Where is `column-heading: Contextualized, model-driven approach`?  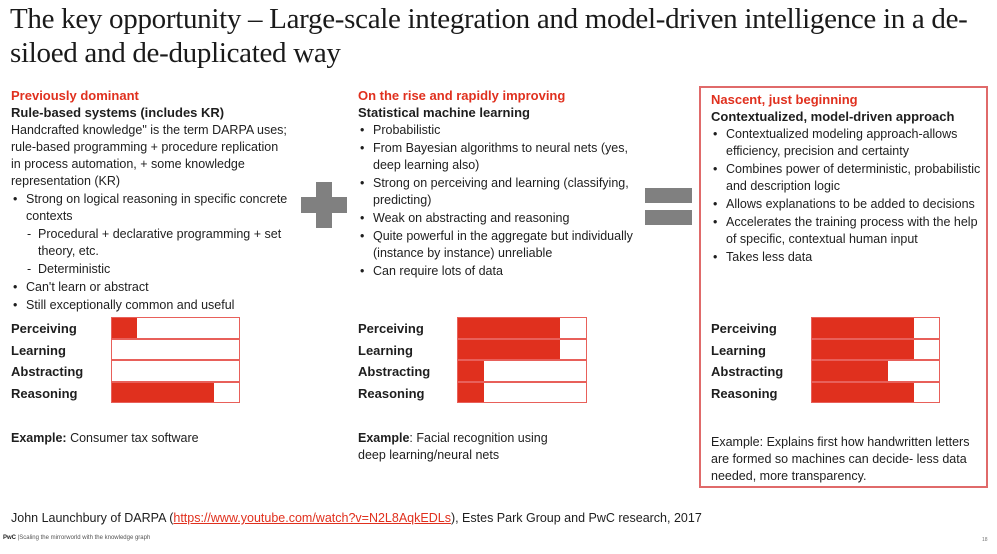
column-heading: Contextualized, model-driven approach is located at coordinates (833, 116).